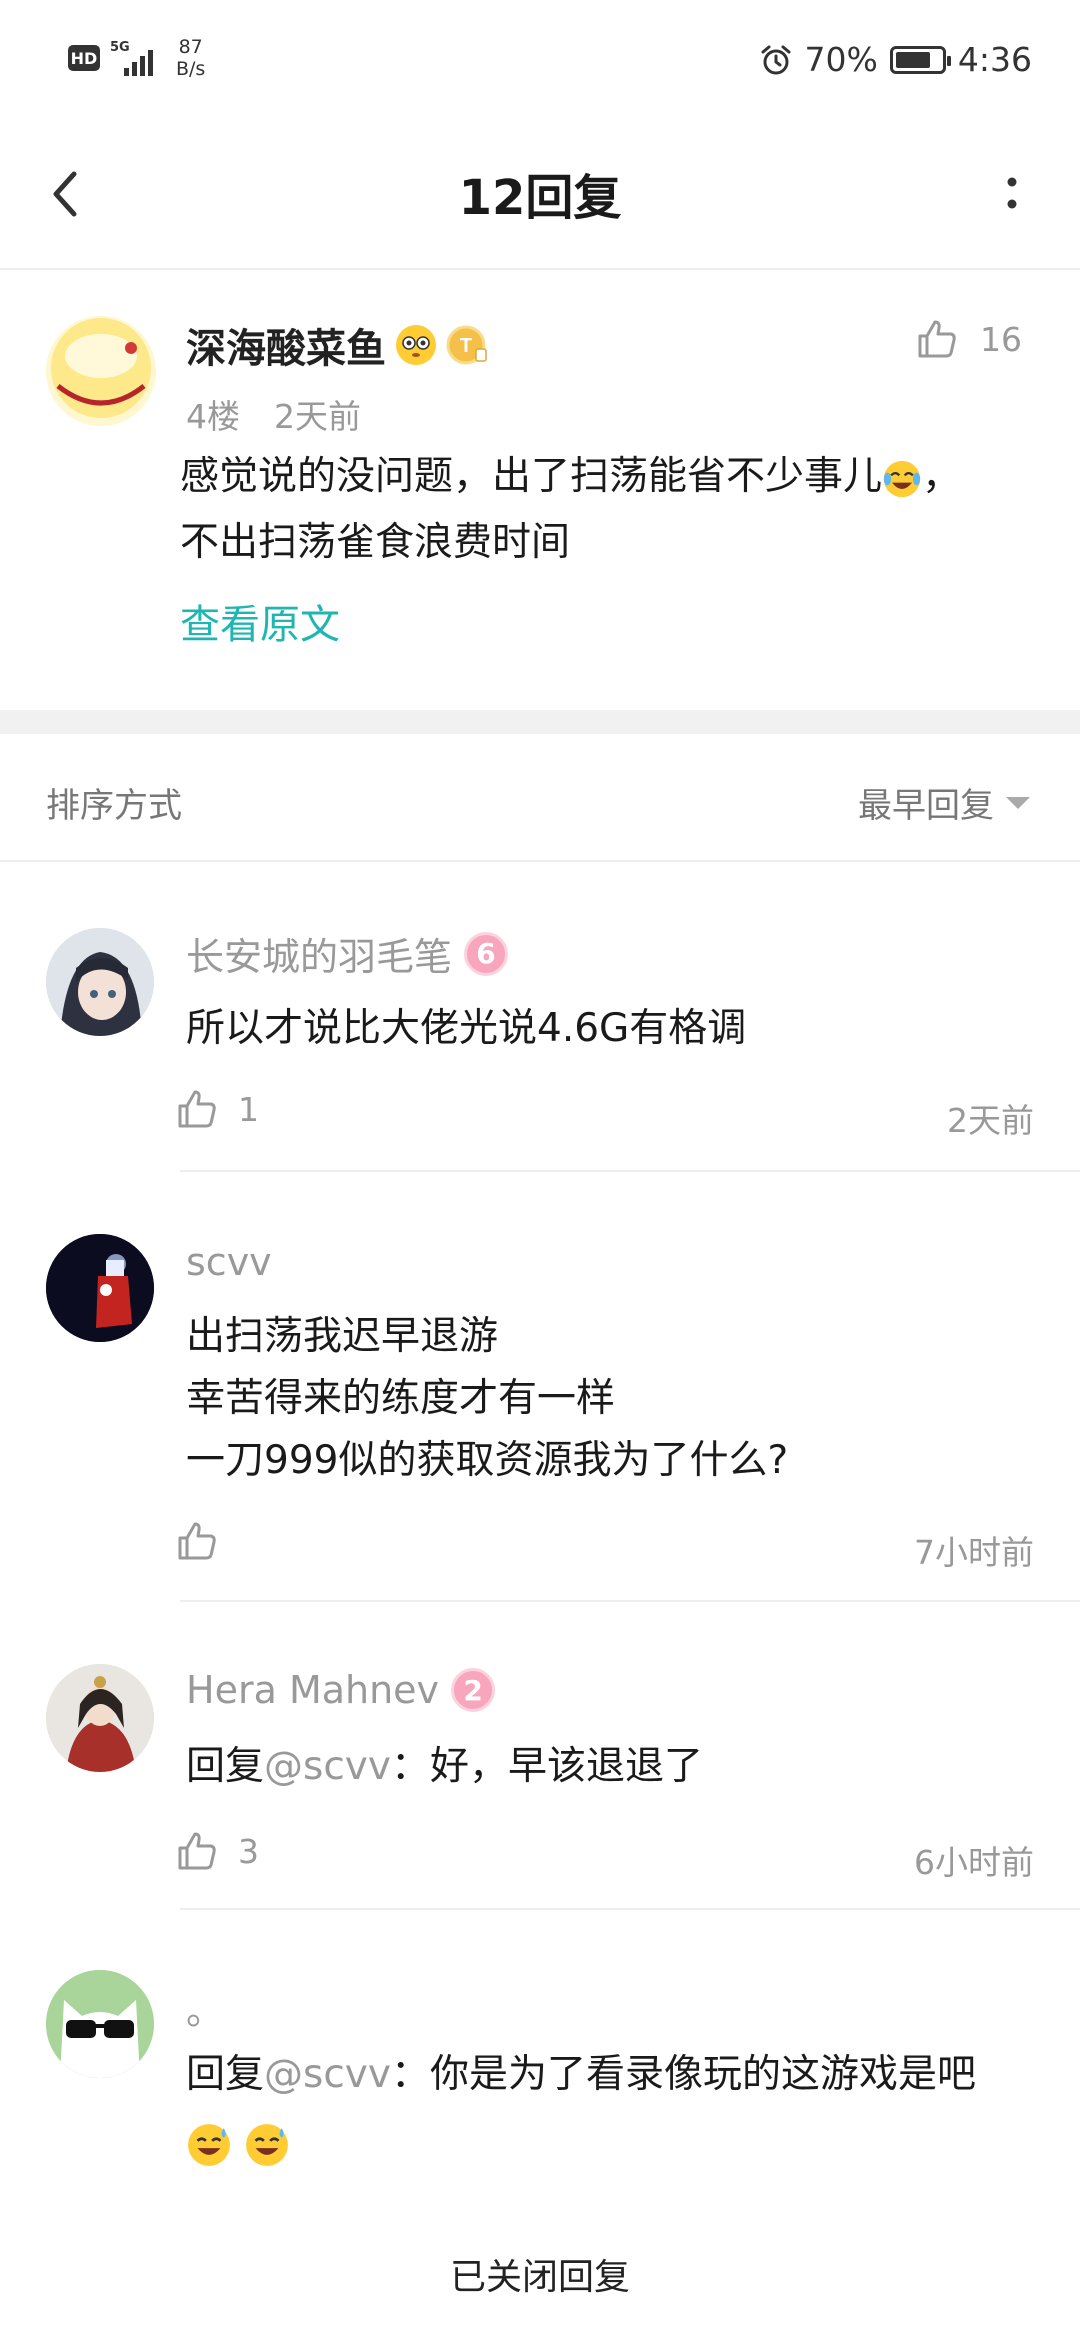 The image size is (1080, 2340). I want to click on battery-icon, so click(920, 59).